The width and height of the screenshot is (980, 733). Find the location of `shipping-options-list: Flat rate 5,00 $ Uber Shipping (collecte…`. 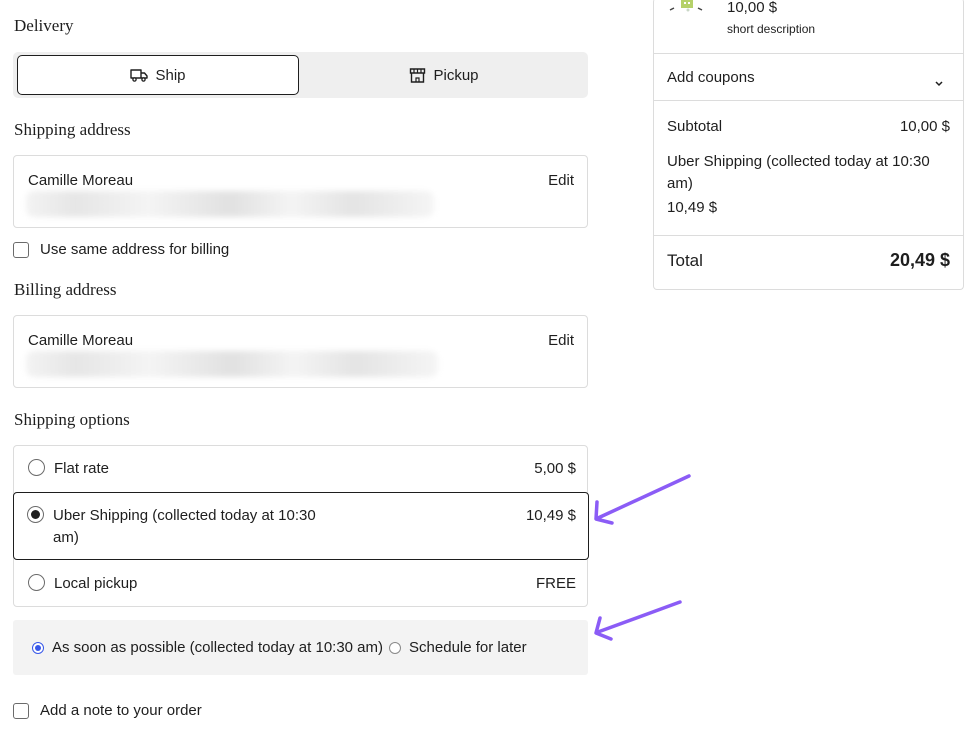

shipping-options-list: Flat rate 5,00 $ Uber Shipping (collecte… is located at coordinates (301, 526).